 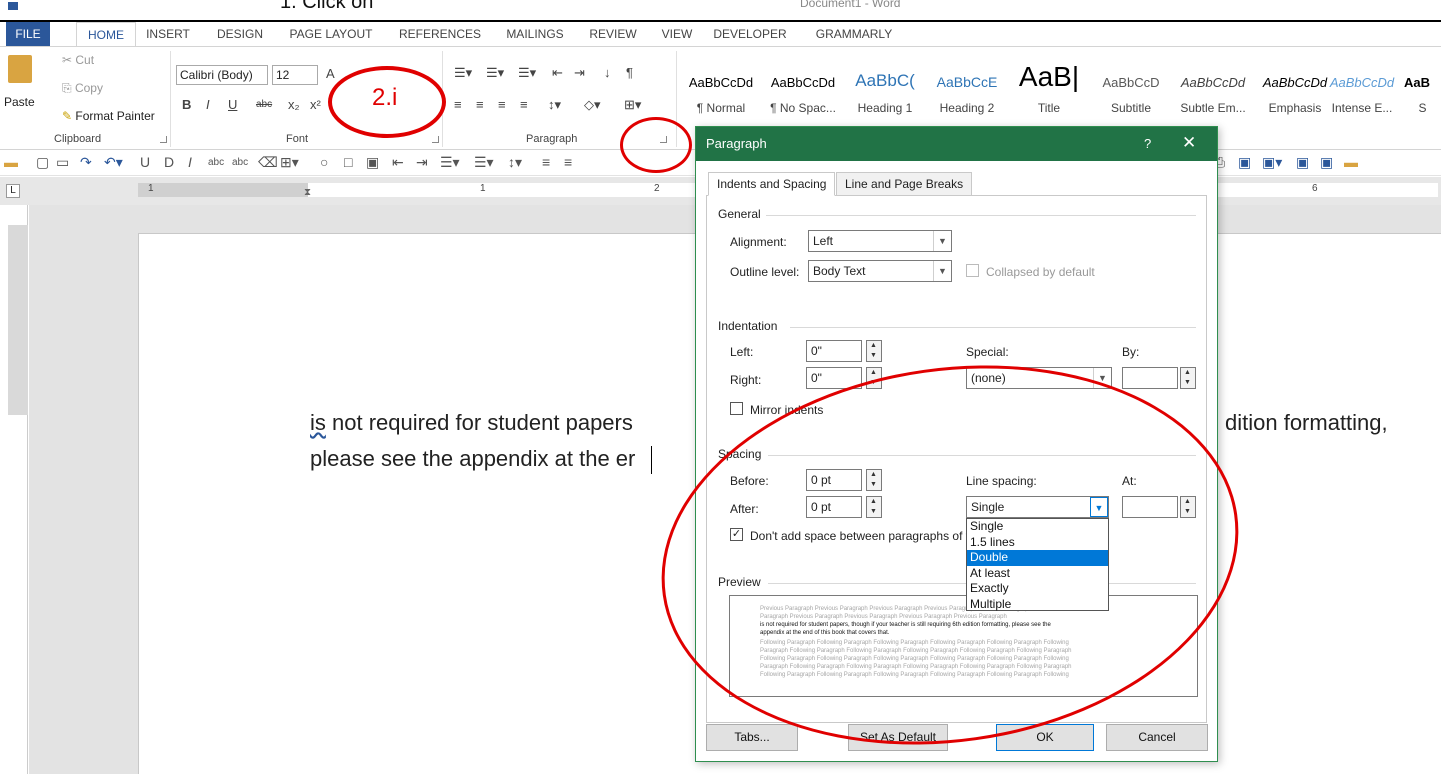 I want to click on open-folder-icon: ▬, so click(x=1351, y=162).